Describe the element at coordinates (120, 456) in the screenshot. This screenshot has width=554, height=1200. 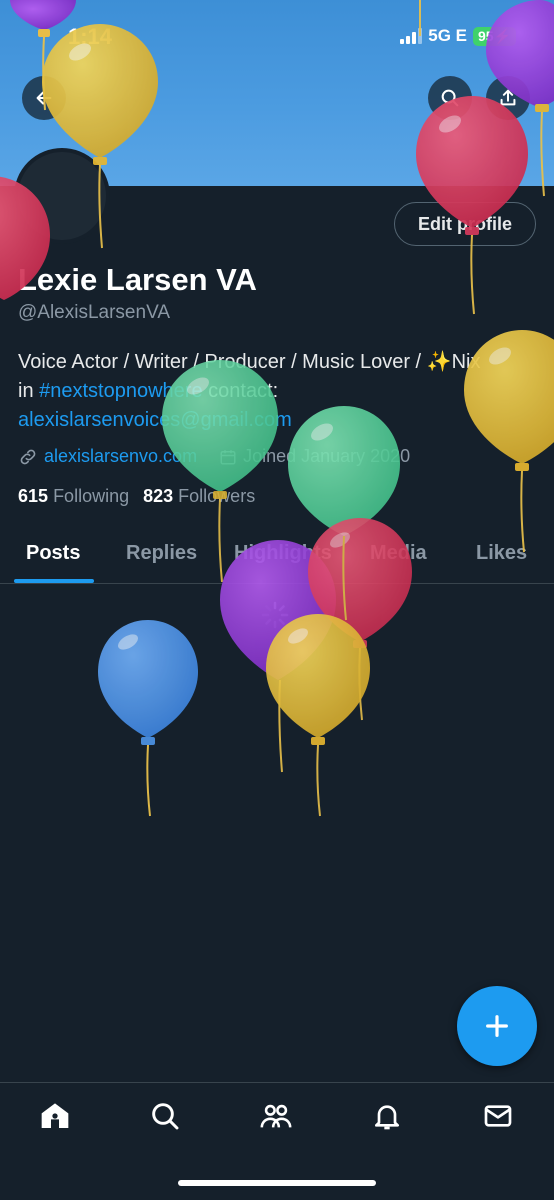
I see `website-link: alexislarsenvo.com` at that location.